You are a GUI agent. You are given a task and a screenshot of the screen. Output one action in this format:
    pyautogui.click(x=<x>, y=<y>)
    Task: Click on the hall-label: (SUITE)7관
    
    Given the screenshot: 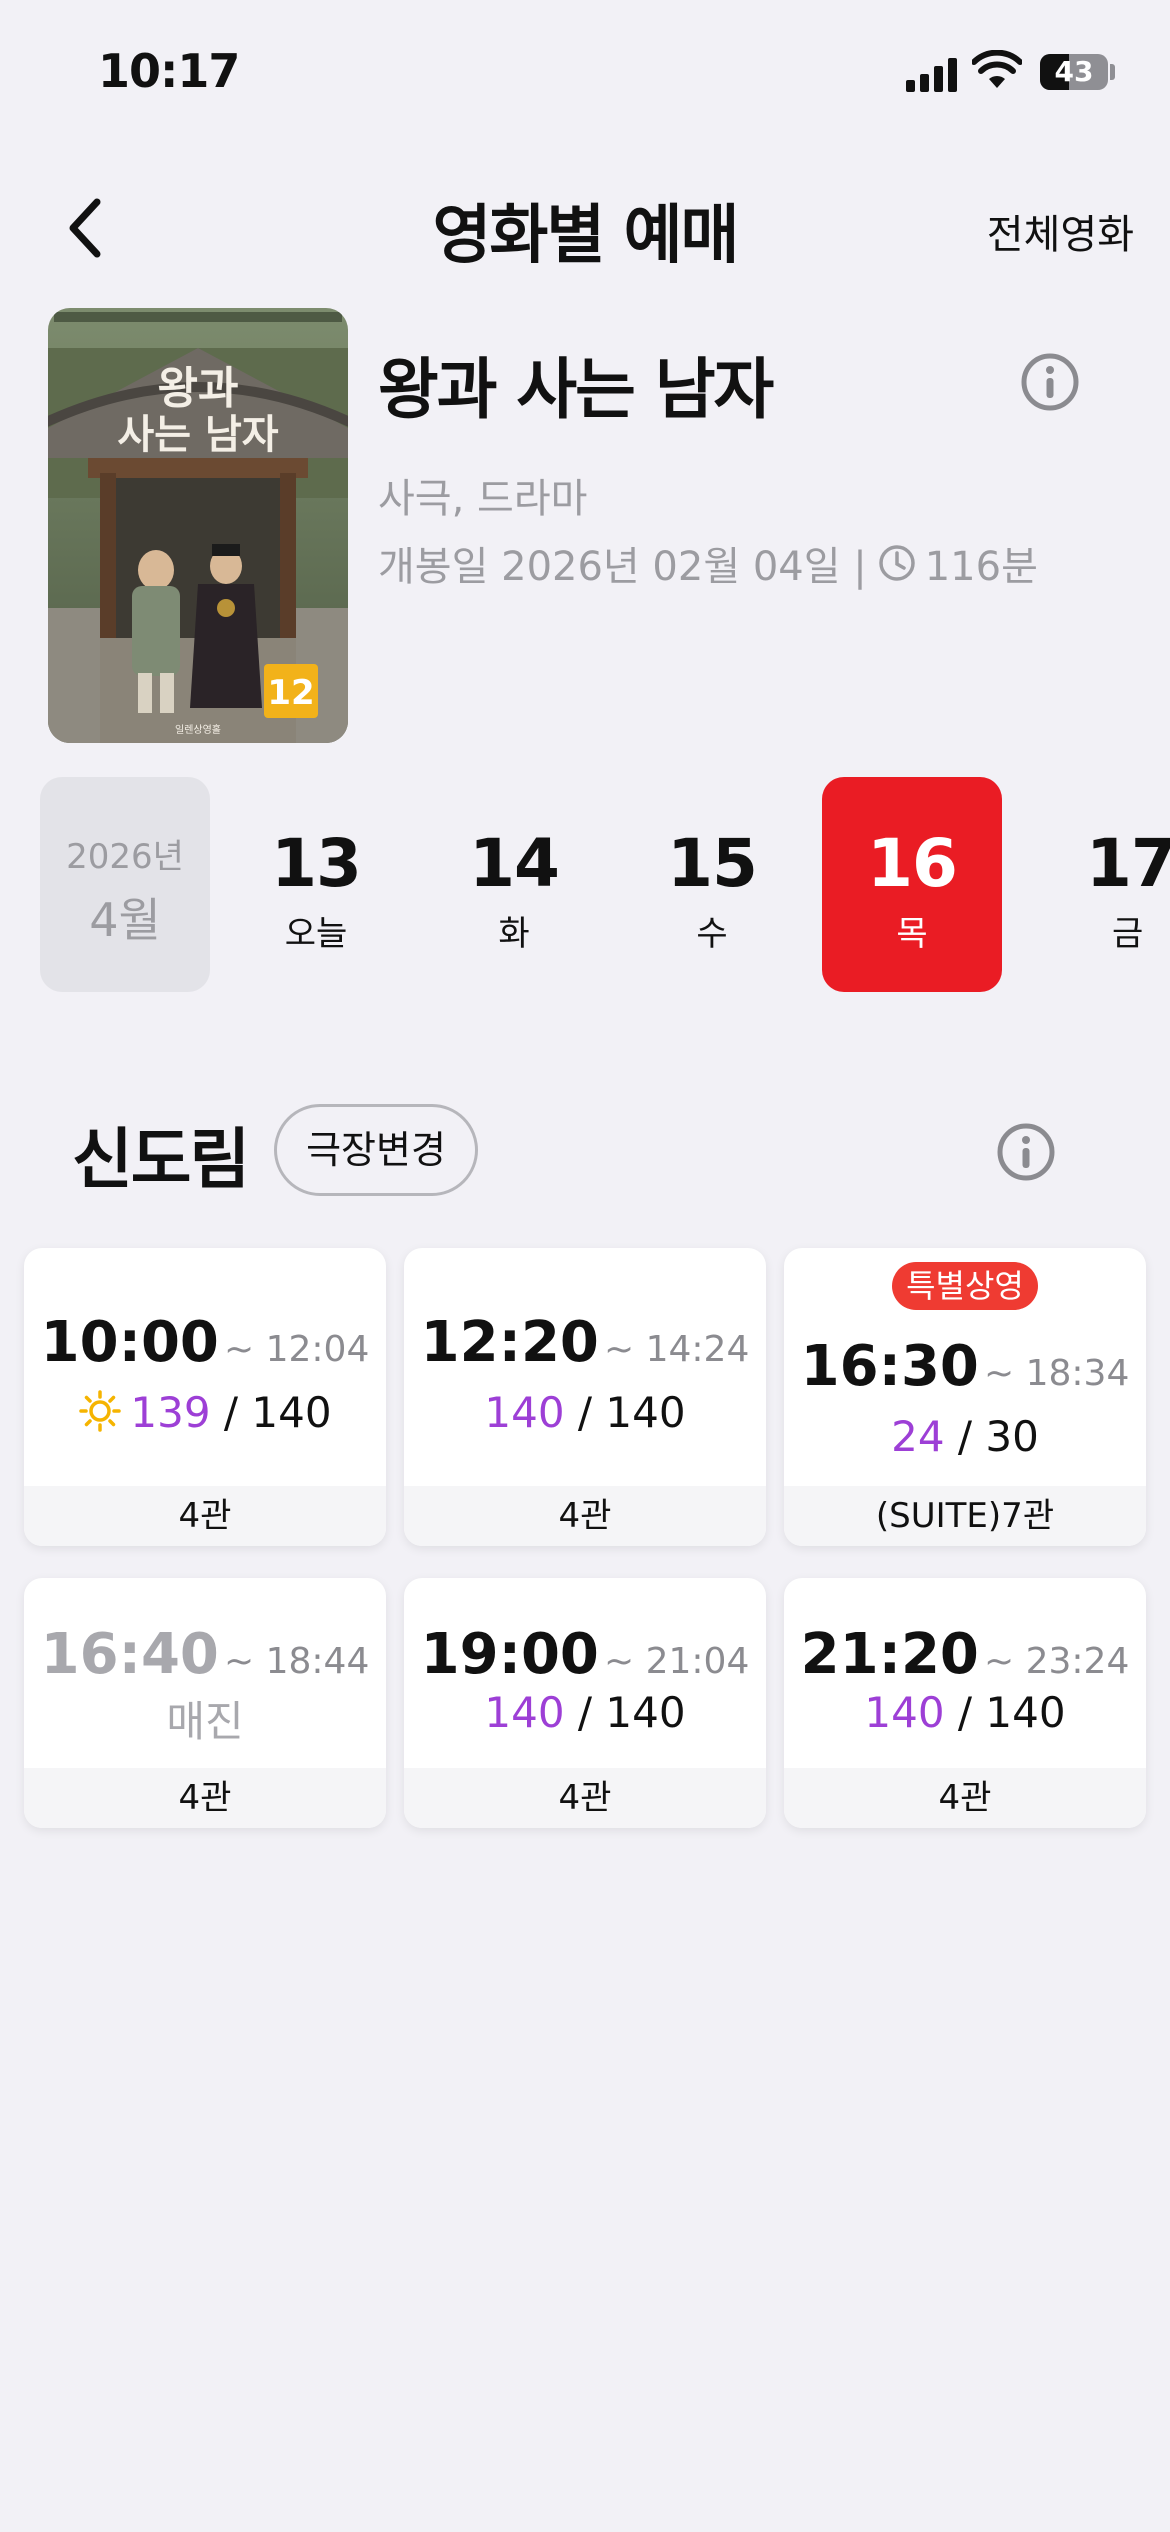 What is the action you would take?
    pyautogui.click(x=965, y=1516)
    